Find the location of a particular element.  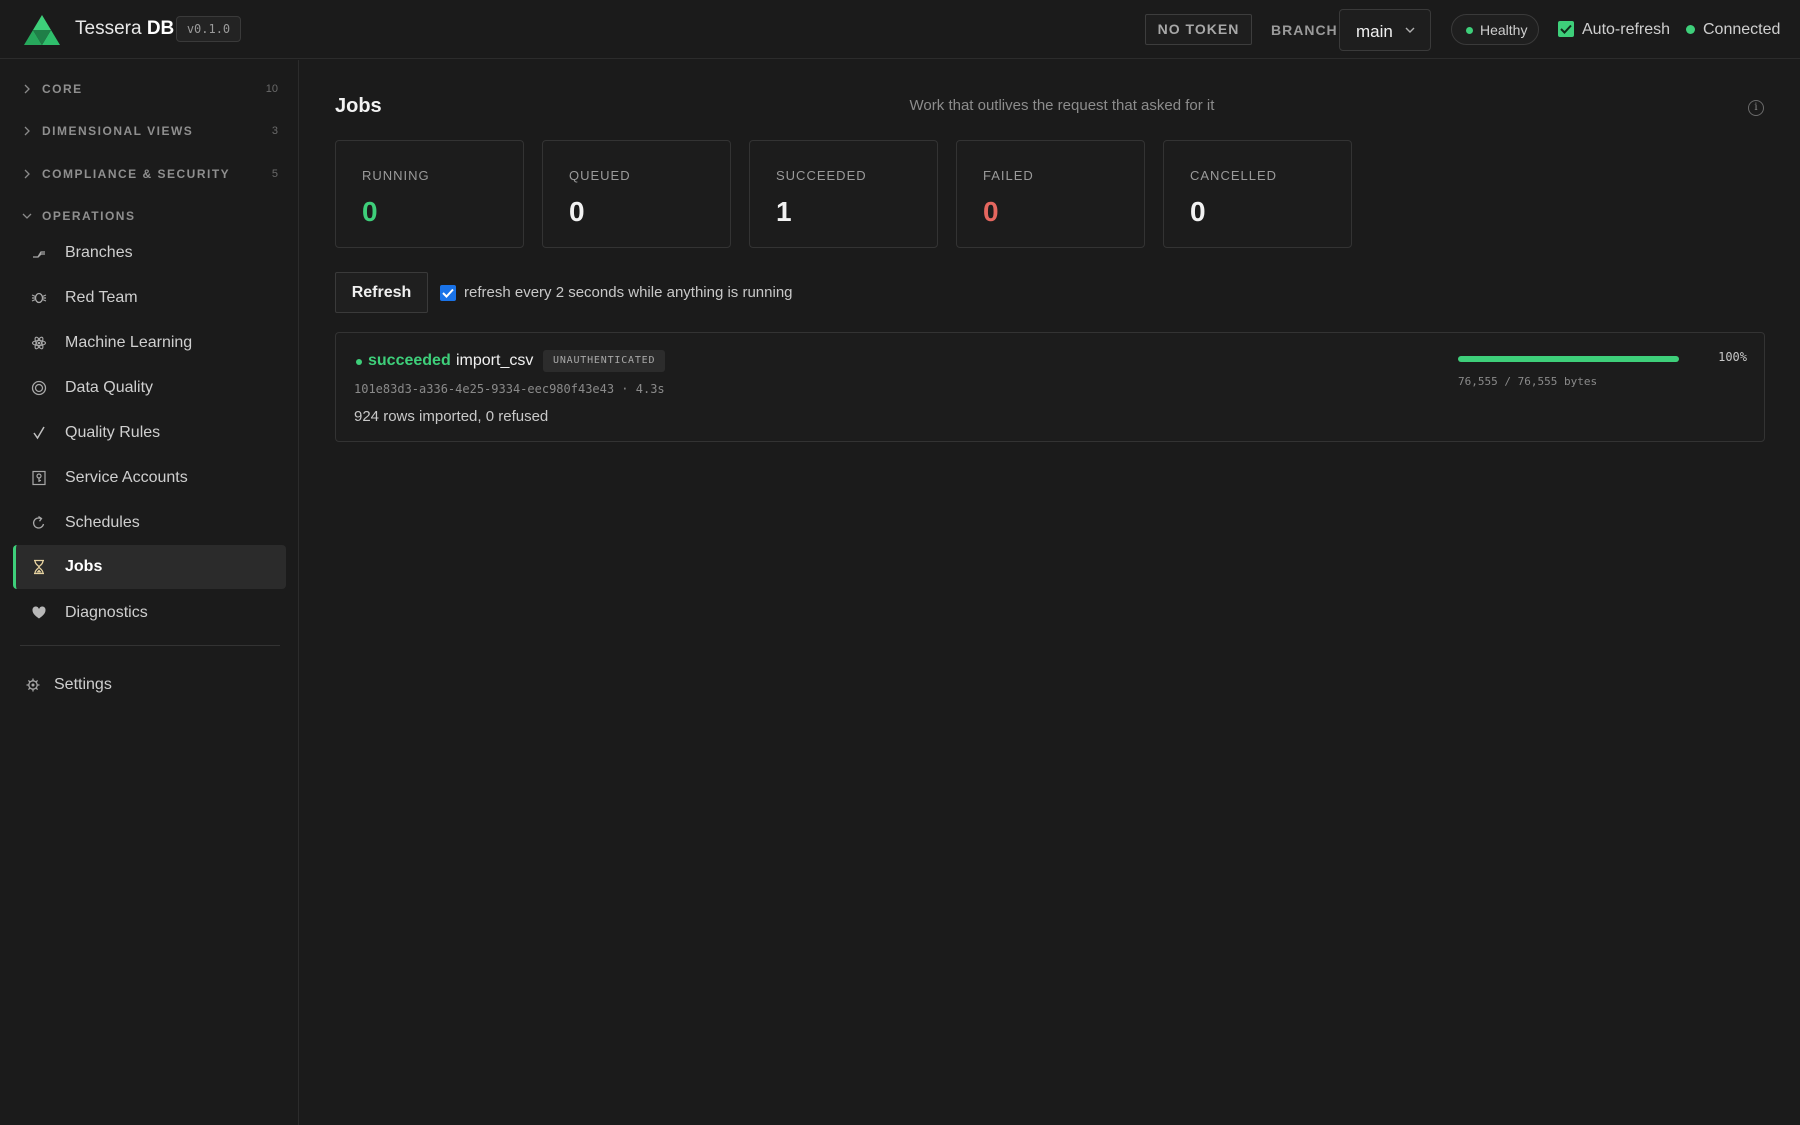

job-result: 924 rows imported, 0 refused is located at coordinates (451, 416).